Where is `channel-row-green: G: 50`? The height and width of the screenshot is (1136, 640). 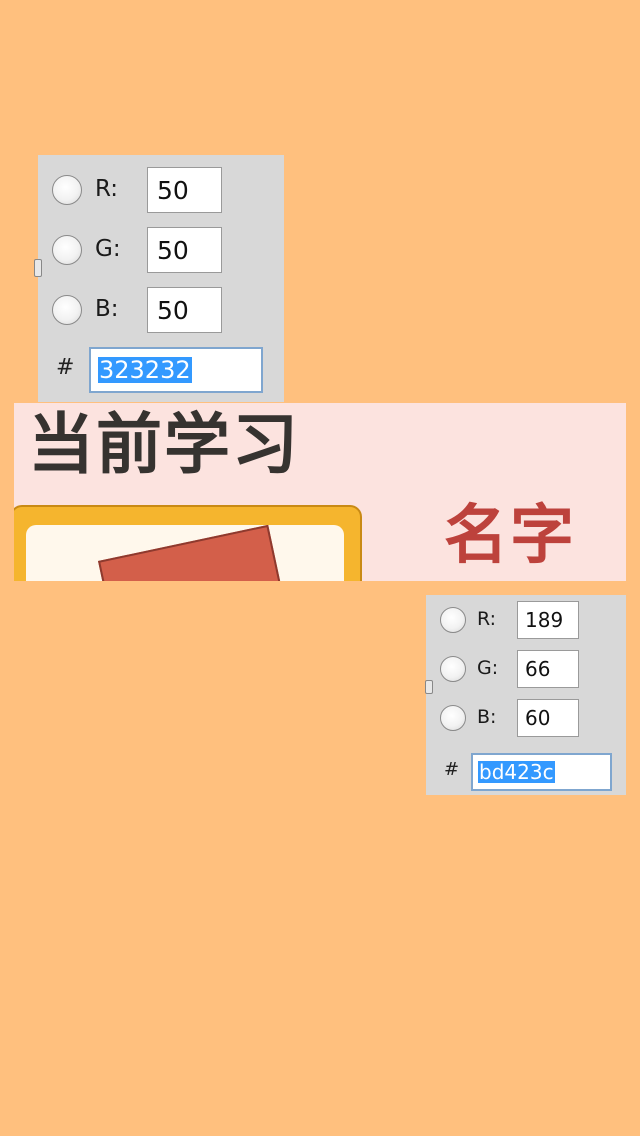
channel-row-green: G: 50 is located at coordinates (161, 250).